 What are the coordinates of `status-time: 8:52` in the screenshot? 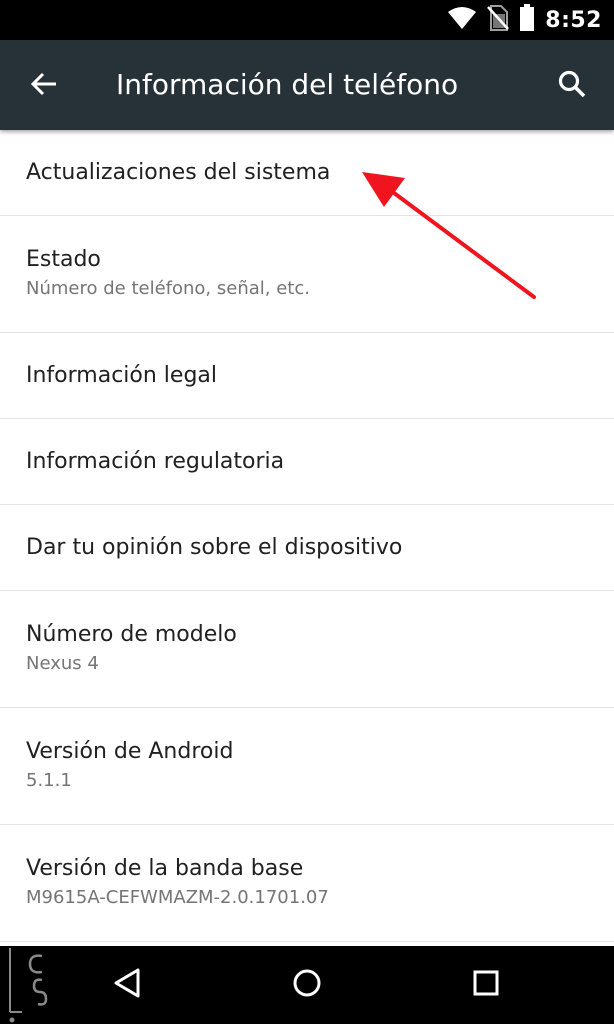 It's located at (573, 20).